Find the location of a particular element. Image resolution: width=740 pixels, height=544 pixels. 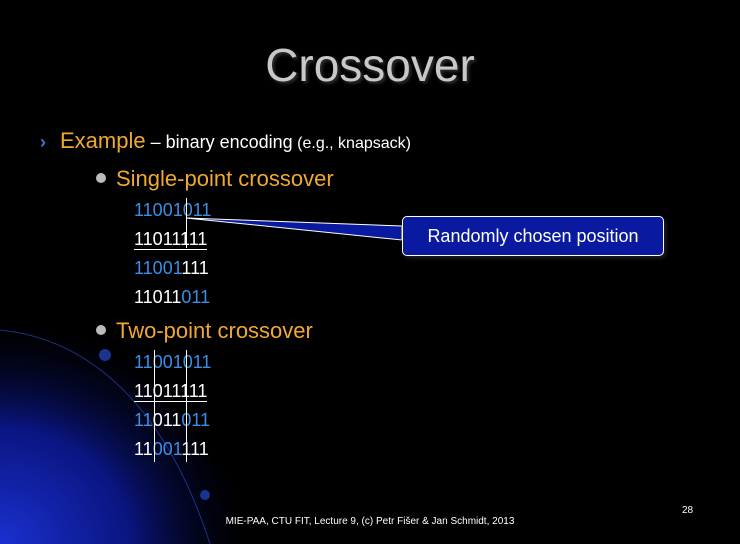

two-point-label: Two-point crossover is located at coordinates (214, 330).